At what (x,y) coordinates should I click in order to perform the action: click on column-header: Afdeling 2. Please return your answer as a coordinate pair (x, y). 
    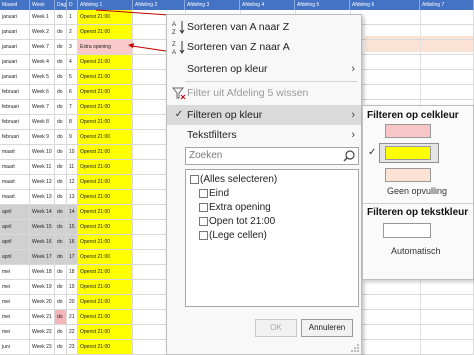
    Looking at the image, I should click on (159, 5).